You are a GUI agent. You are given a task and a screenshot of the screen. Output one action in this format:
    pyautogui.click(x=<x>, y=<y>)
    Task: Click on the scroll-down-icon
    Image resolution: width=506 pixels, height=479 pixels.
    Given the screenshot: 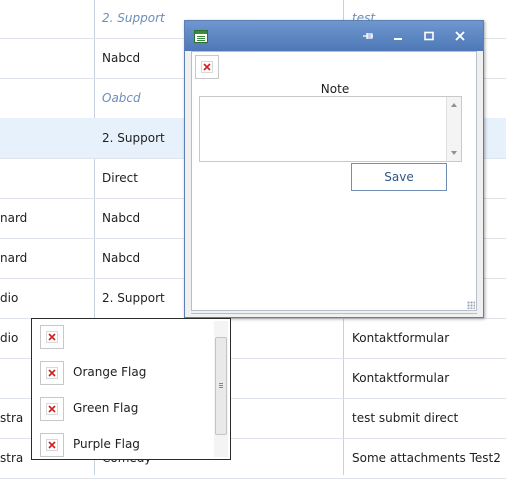 What is the action you would take?
    pyautogui.click(x=454, y=153)
    